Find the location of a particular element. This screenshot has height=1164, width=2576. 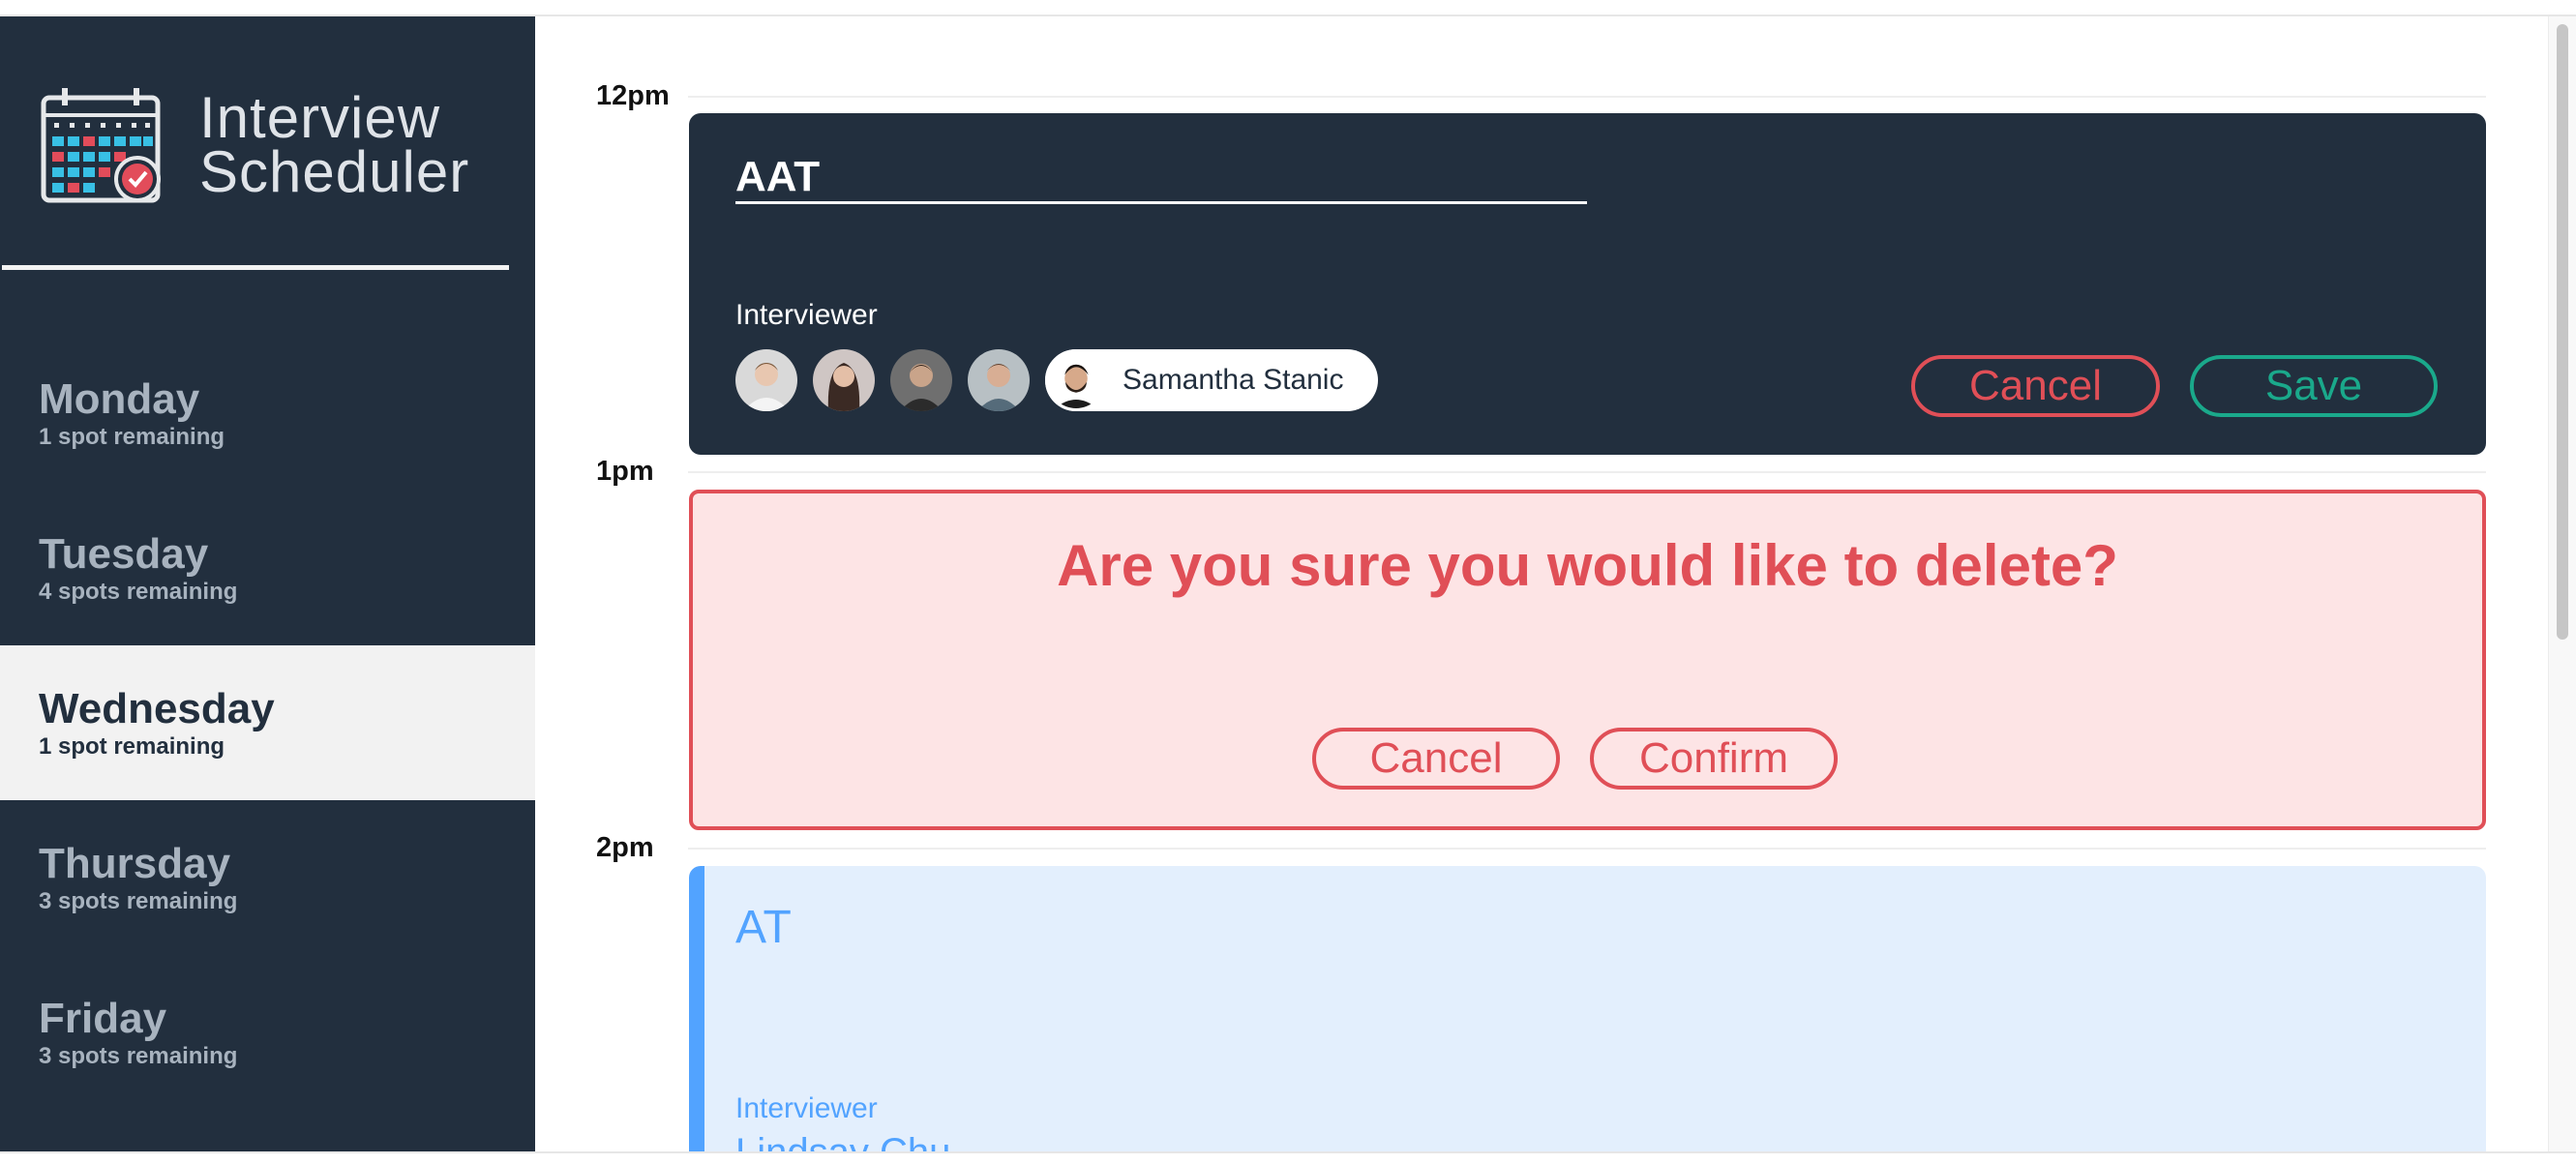

sidebar-divider is located at coordinates (255, 268).